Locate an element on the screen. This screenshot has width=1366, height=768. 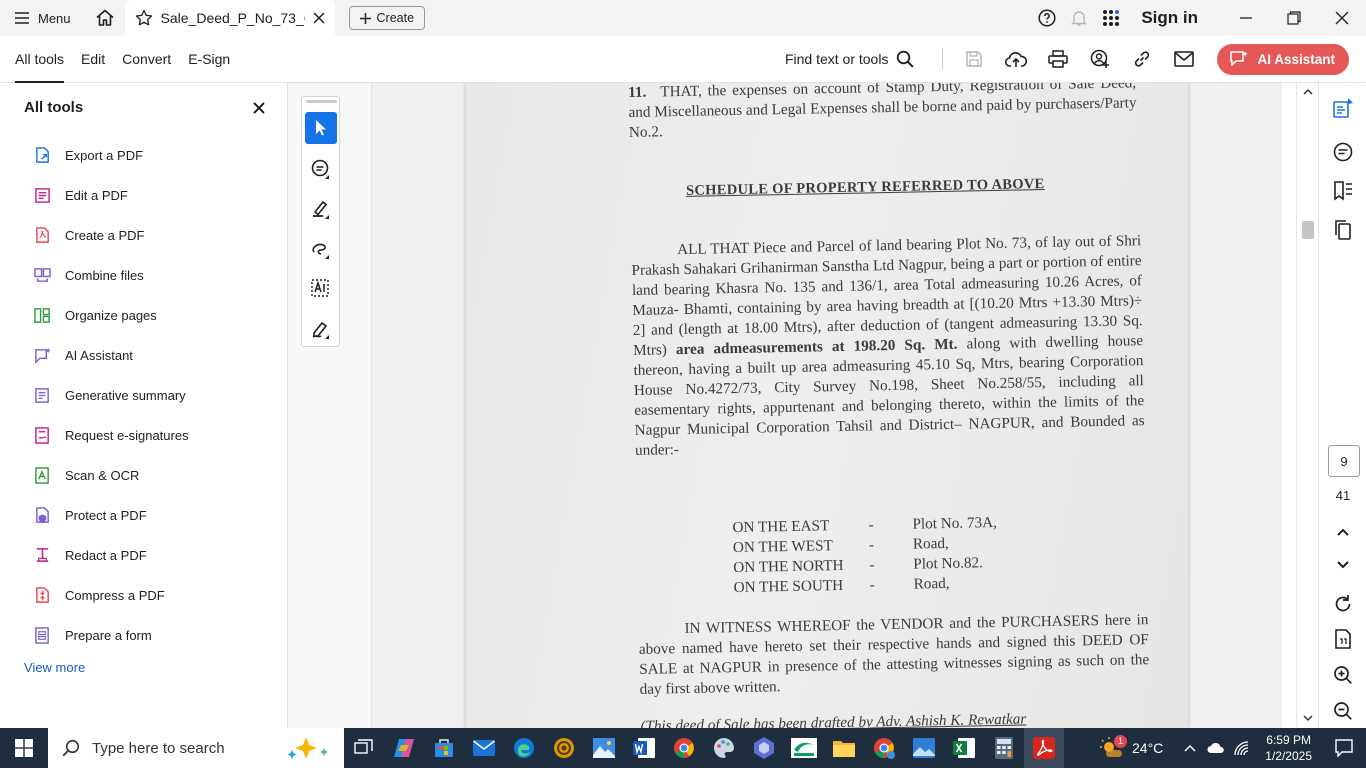
tool-item-label: Compress a PDF is located at coordinates (115, 595).